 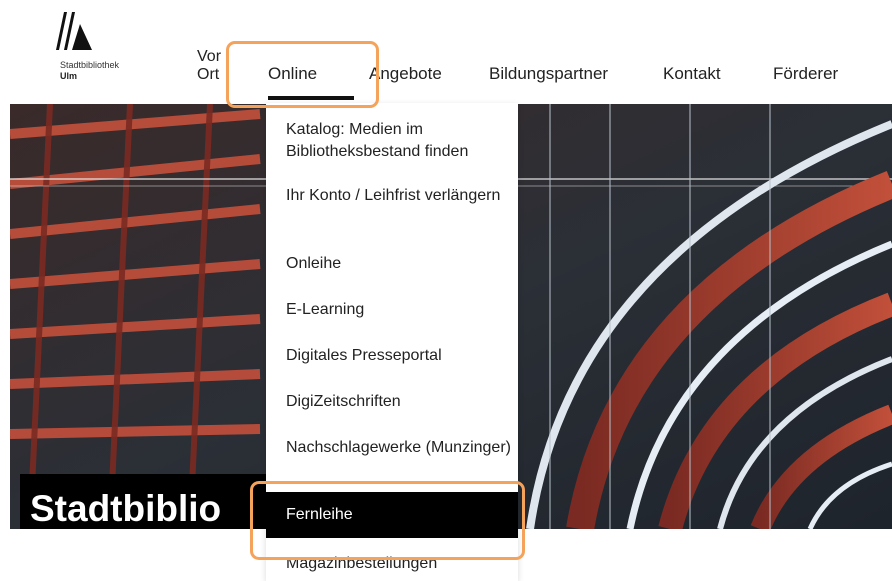 What do you see at coordinates (392, 402) in the screenshot?
I see `menu-item-digizeitschriften: DigiZeitschriften` at bounding box center [392, 402].